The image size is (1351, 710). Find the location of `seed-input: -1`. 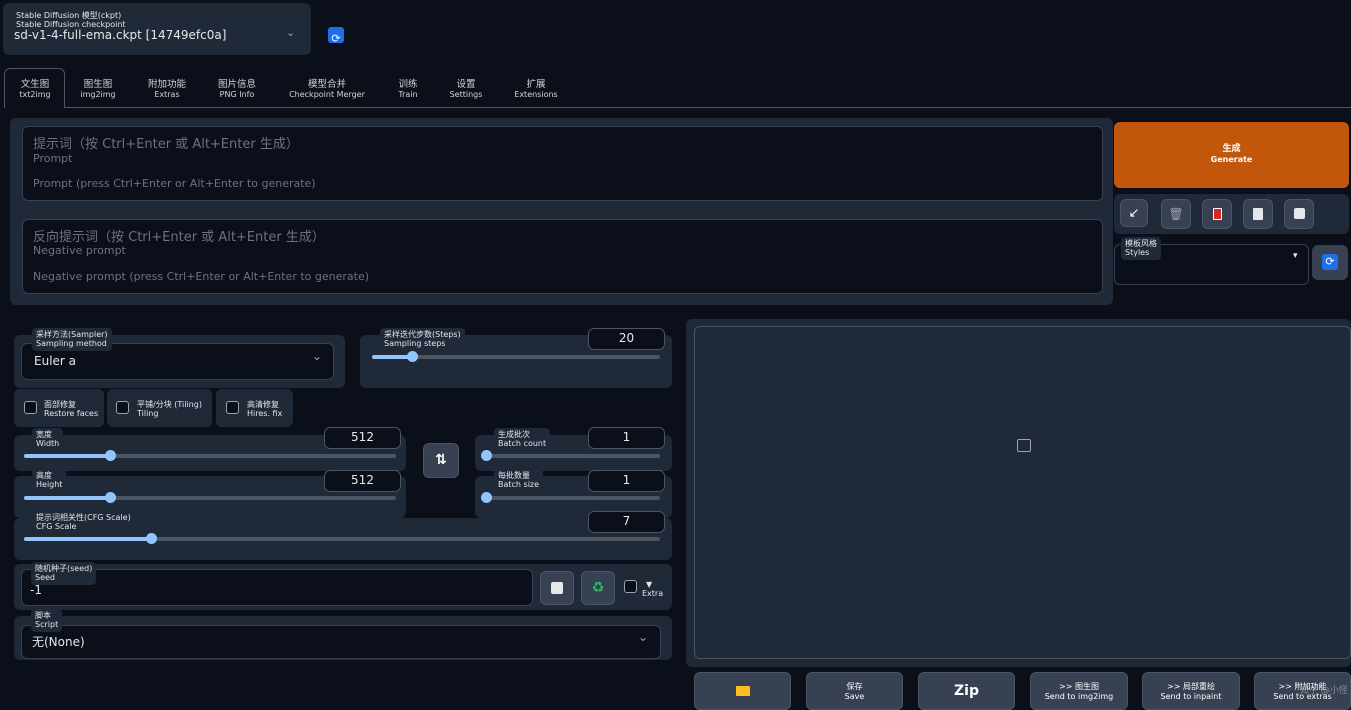

seed-input: -1 is located at coordinates (277, 587).